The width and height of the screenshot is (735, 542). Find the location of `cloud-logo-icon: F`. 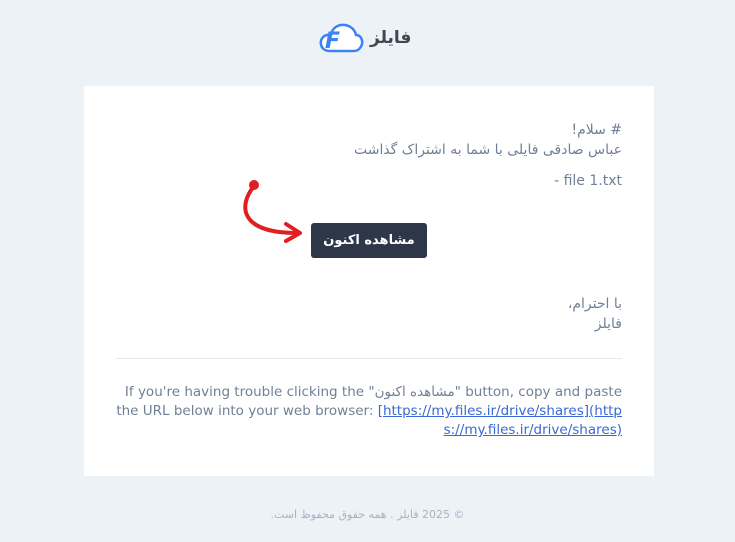

cloud-logo-icon: F is located at coordinates (341, 38).